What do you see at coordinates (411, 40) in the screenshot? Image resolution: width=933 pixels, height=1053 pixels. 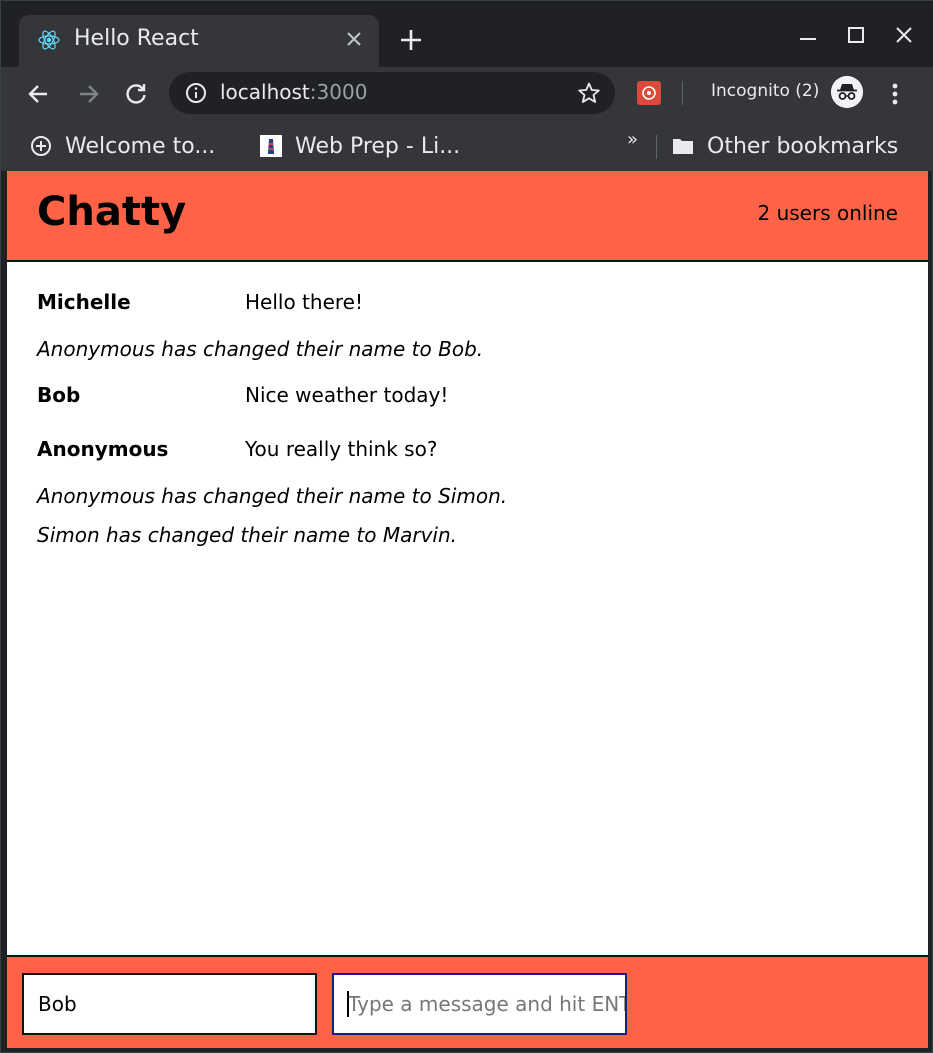 I see `new-tab-icon` at bounding box center [411, 40].